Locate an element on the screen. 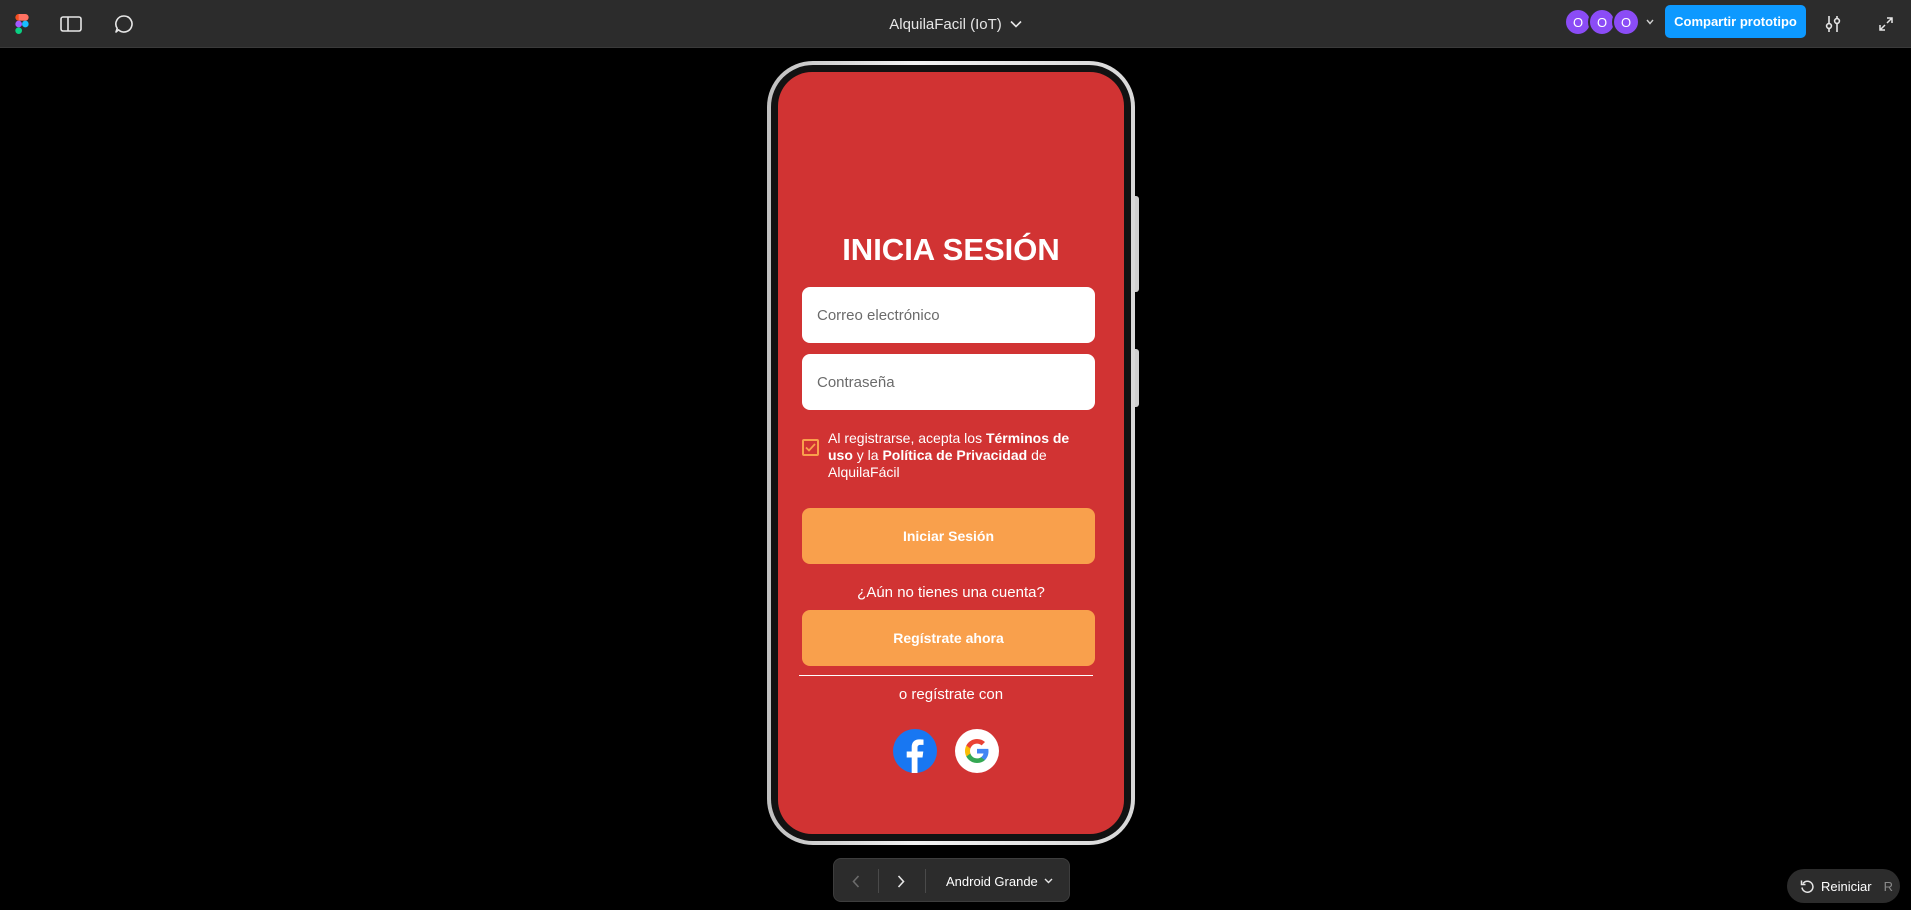  facebook-icon is located at coordinates (915, 756).